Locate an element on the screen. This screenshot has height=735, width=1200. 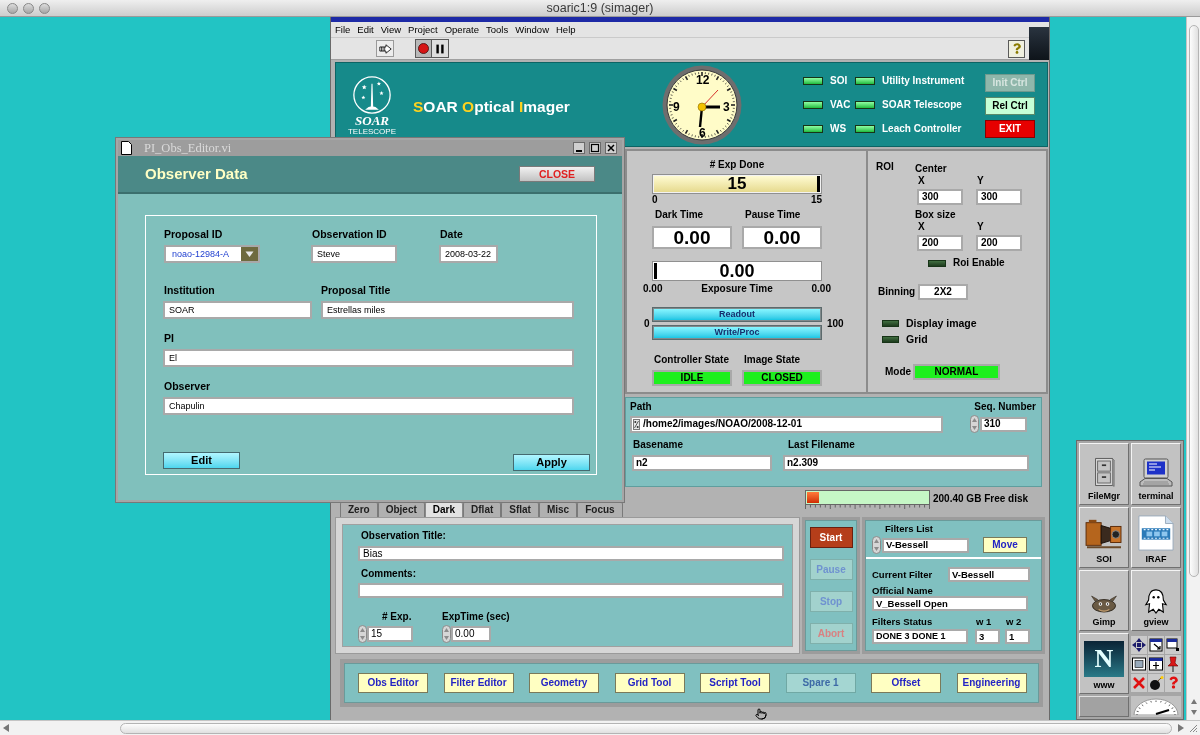
dialog-button: Edit is located at coordinates (201, 460).